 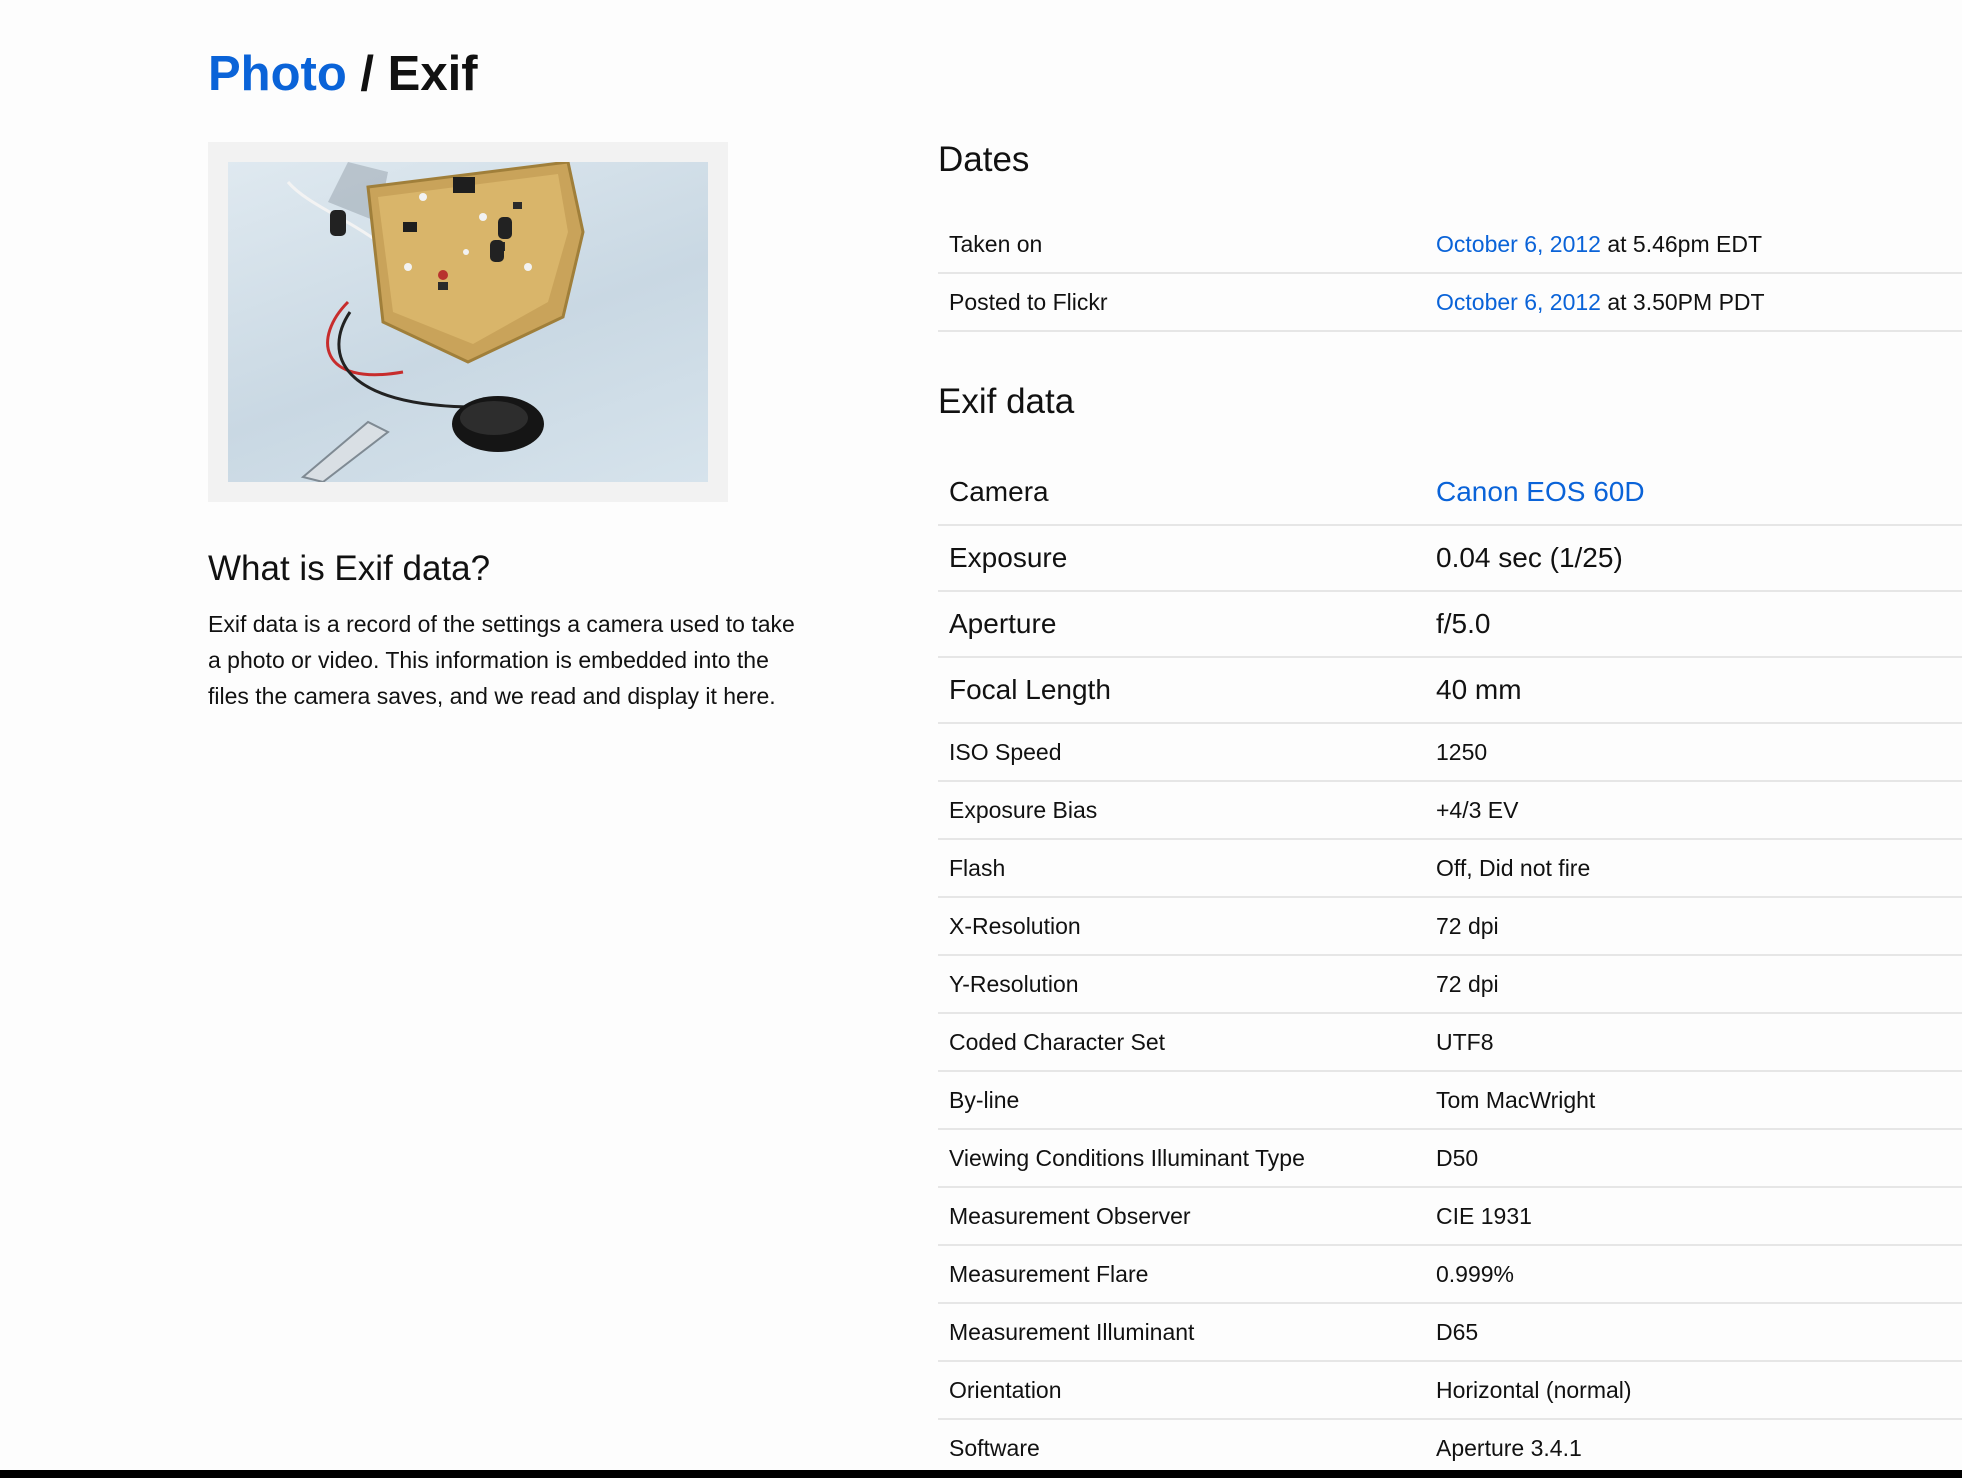 I want to click on camera-link: Canon EOS 60D, so click(x=1540, y=491).